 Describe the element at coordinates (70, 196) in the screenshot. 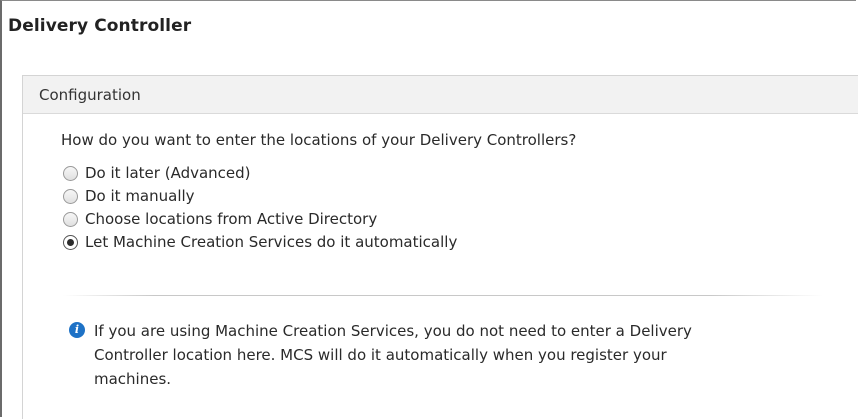

I see `radio-button-do-it-manually` at that location.